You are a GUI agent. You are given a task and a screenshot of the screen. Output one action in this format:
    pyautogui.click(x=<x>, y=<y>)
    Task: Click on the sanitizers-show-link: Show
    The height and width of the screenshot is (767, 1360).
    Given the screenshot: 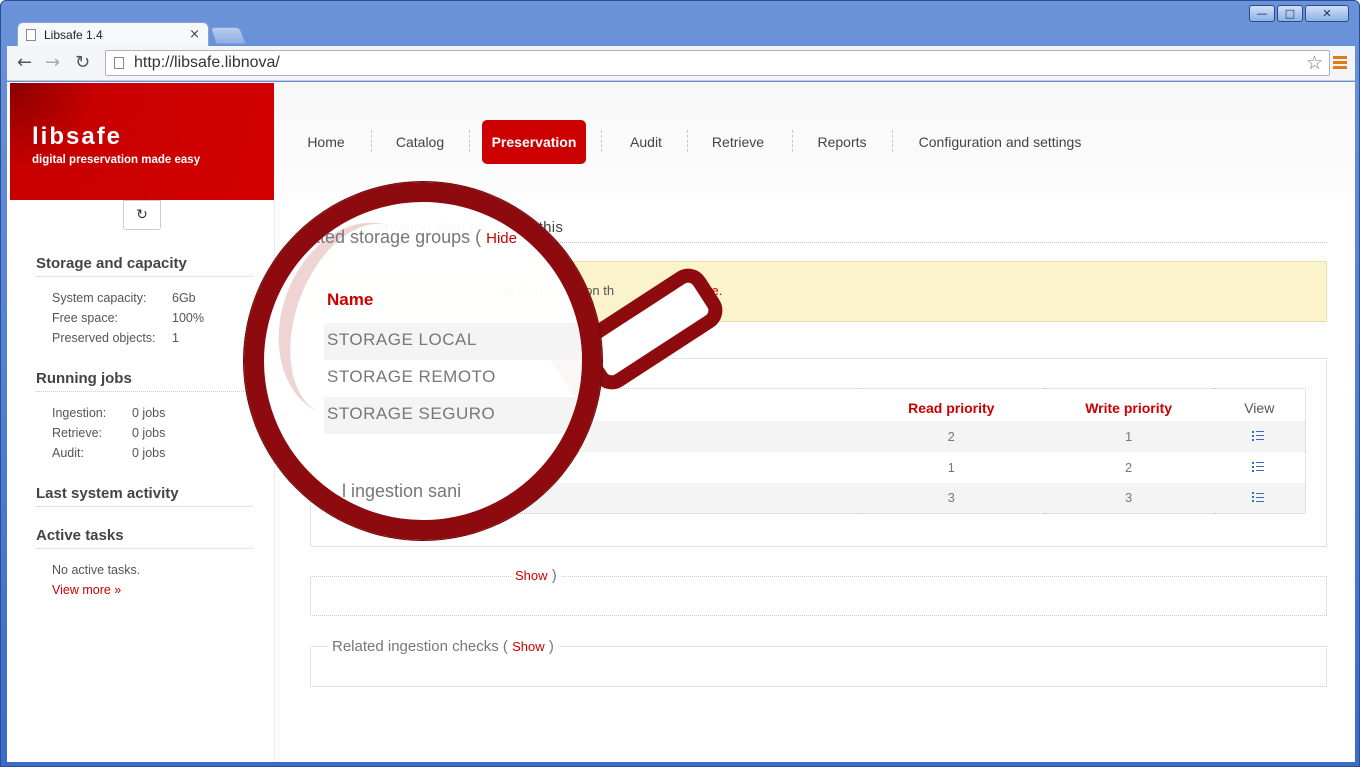 What is the action you would take?
    pyautogui.click(x=531, y=575)
    